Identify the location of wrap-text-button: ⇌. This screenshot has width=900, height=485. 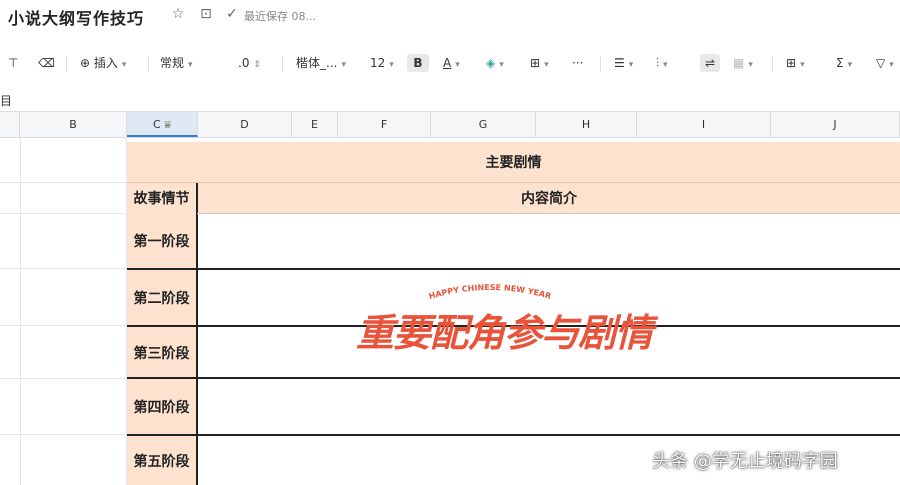
(710, 63).